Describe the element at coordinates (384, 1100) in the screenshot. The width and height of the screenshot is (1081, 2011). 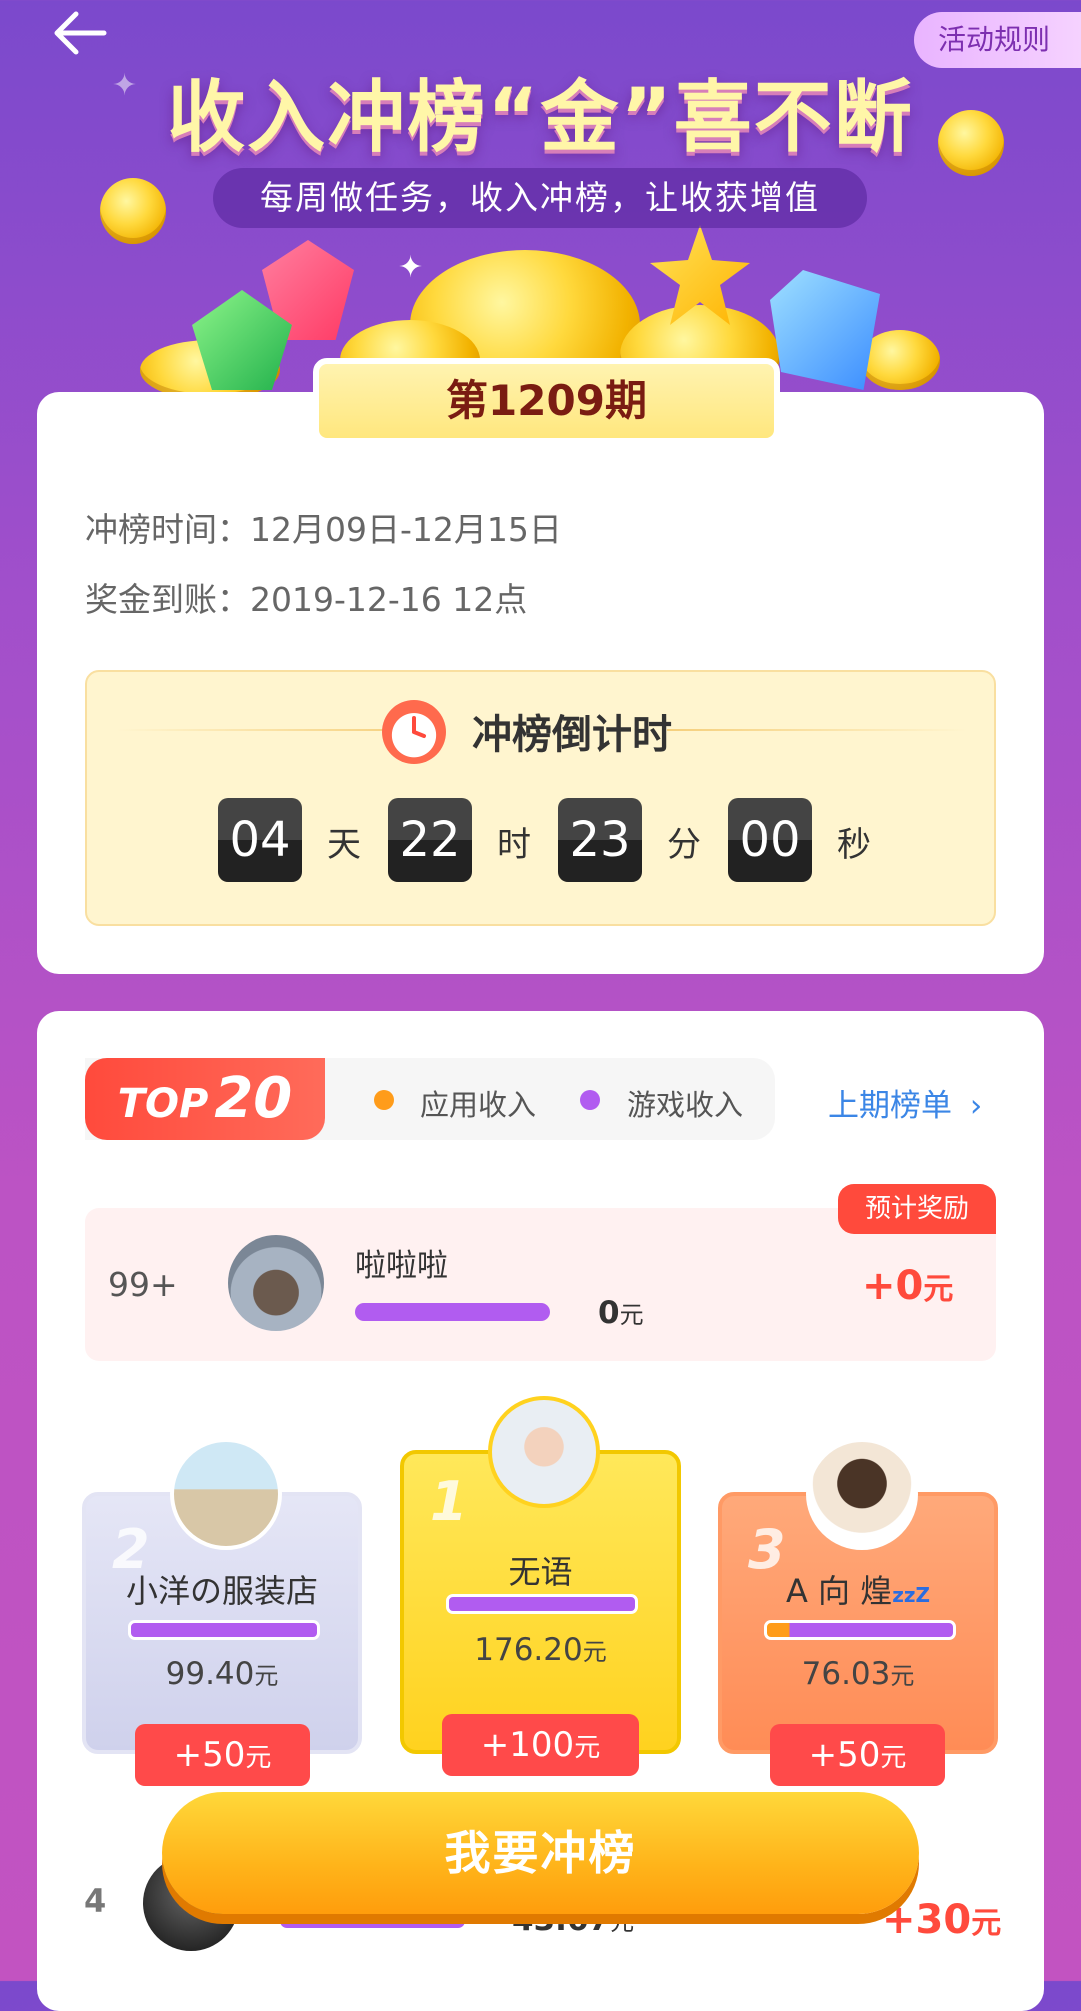
I see `app-income-dot` at that location.